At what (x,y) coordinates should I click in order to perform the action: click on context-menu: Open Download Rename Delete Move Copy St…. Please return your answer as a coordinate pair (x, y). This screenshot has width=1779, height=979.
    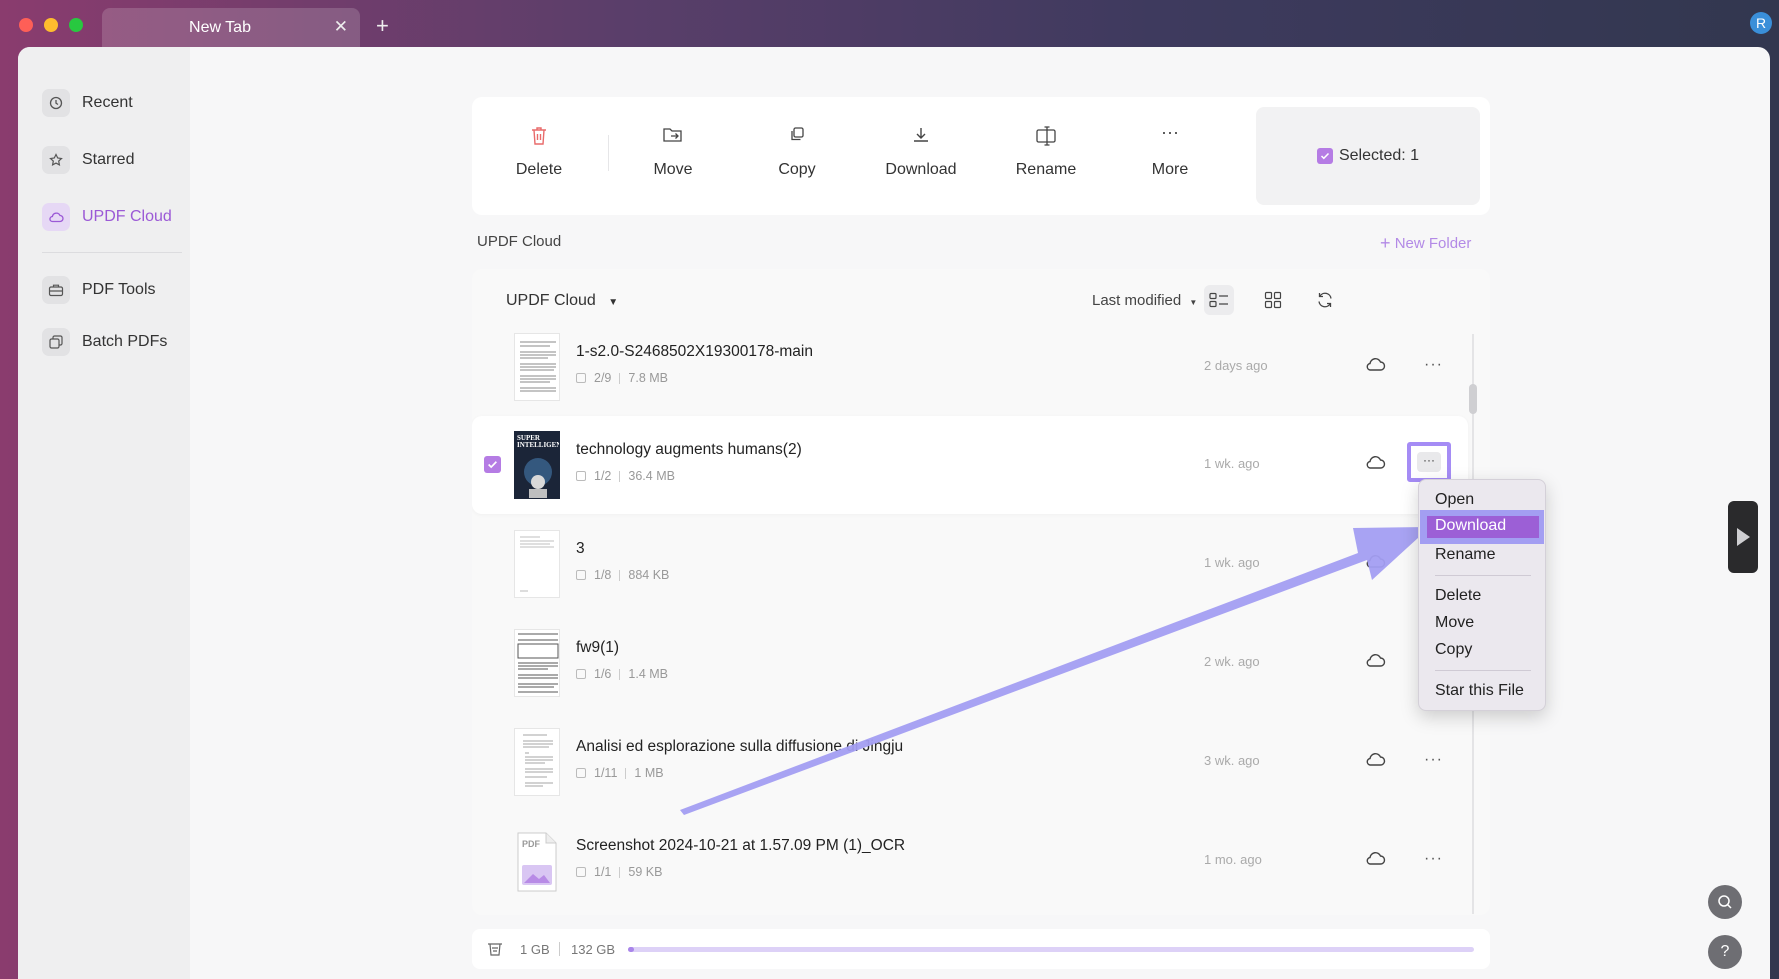
    Looking at the image, I should click on (1482, 595).